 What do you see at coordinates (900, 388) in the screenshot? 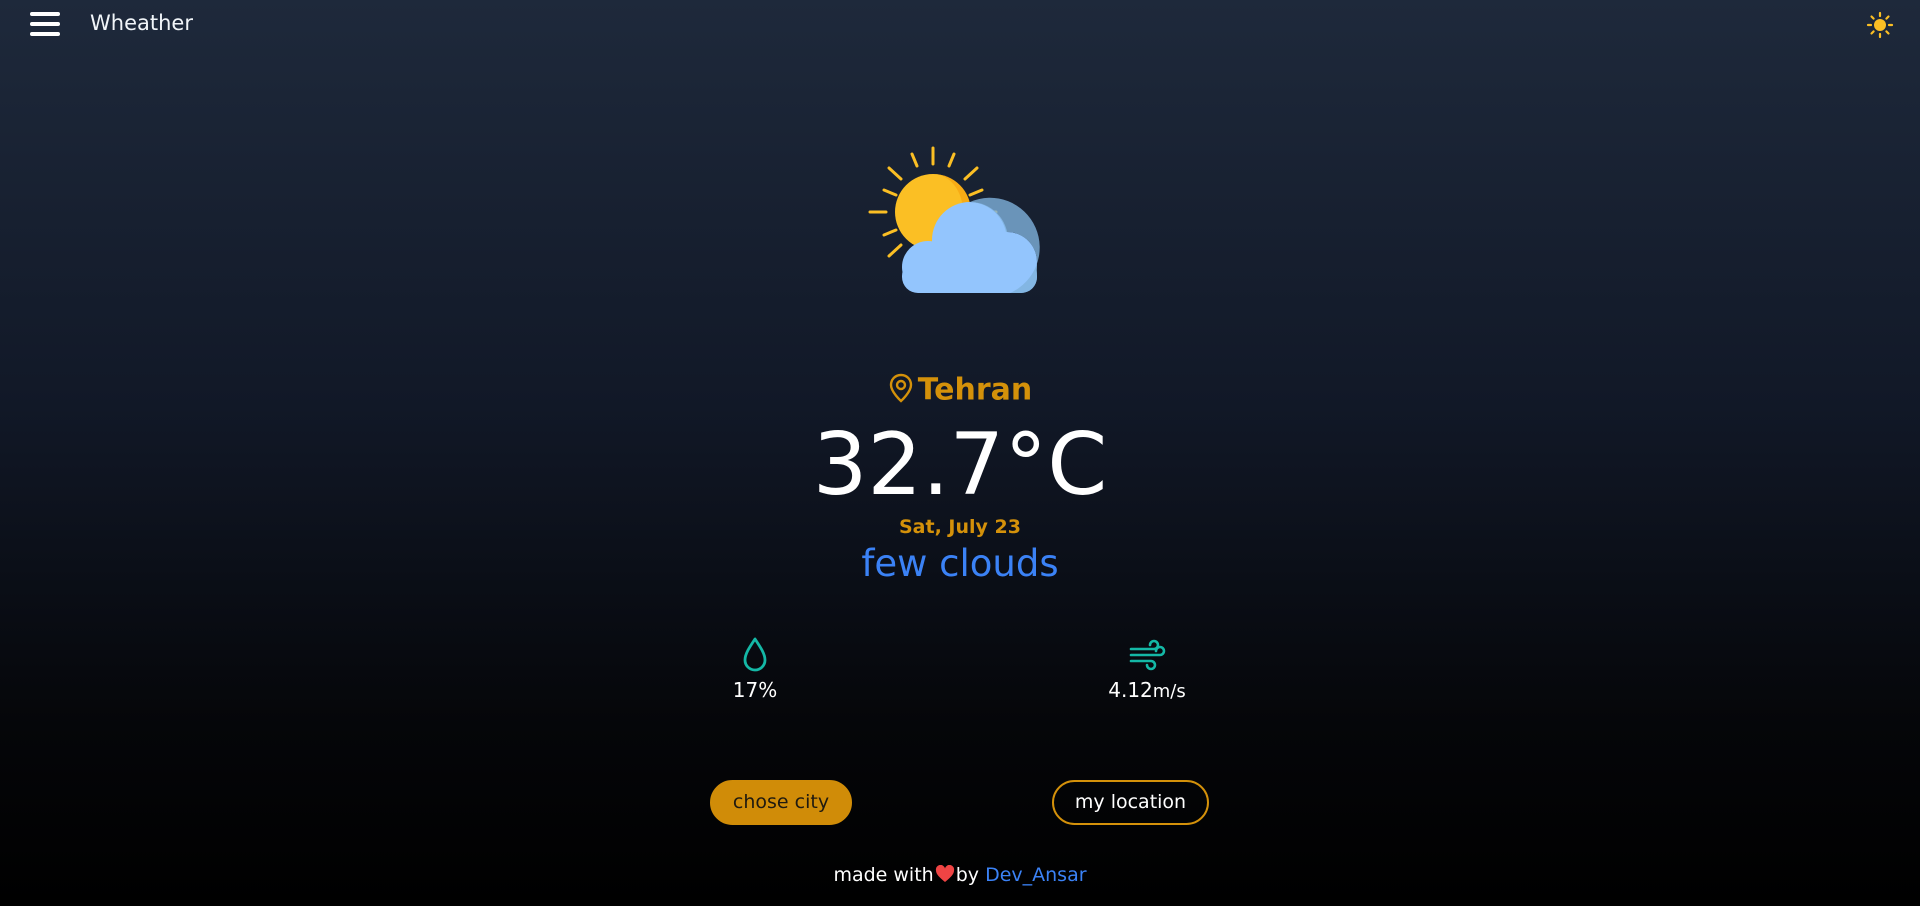
I see `map-pin-icon` at bounding box center [900, 388].